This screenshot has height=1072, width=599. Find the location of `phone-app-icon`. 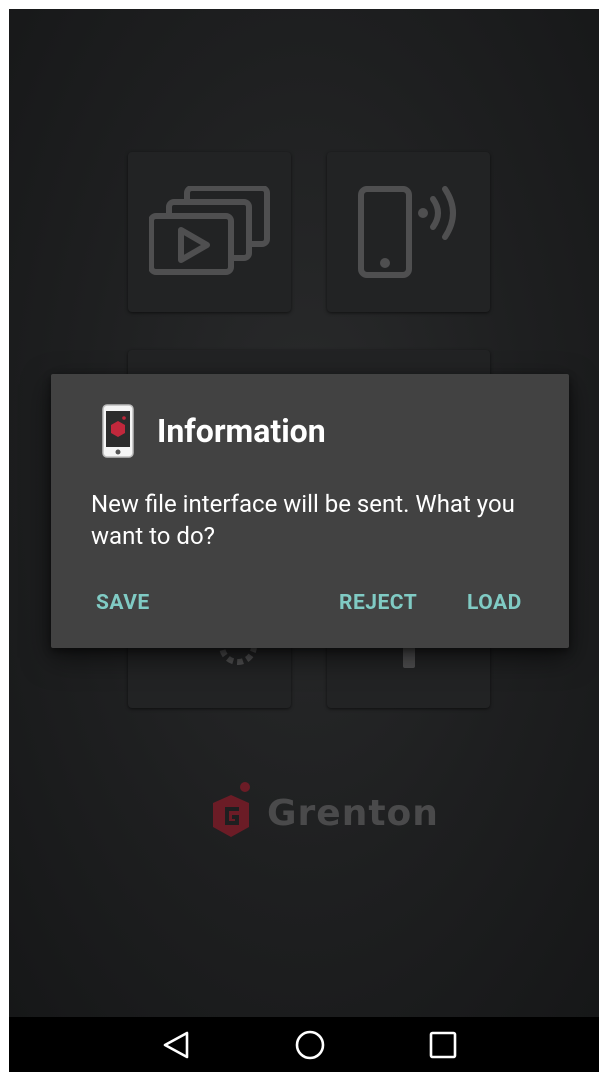

phone-app-icon is located at coordinates (118, 431).